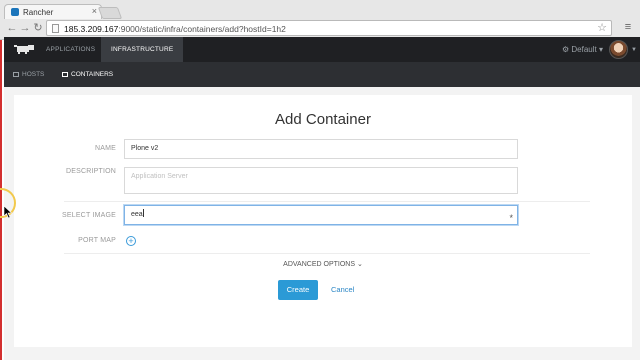 This screenshot has width=640, height=360. I want to click on back-arrow-icon: ←, so click(12, 28).